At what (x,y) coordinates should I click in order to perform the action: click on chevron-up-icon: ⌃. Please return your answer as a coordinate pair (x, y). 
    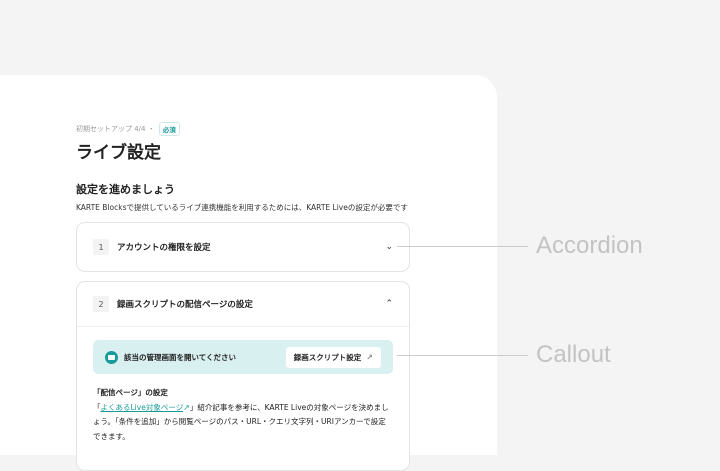
    Looking at the image, I should click on (389, 304).